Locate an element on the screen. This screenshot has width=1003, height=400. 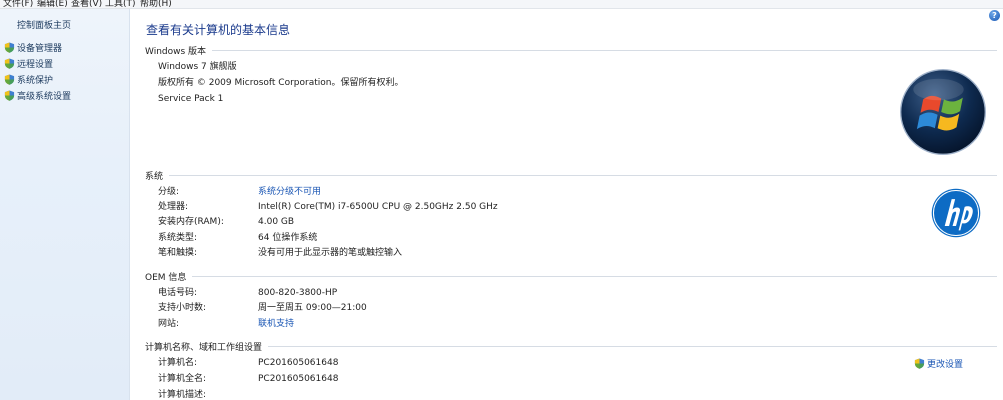
ram-label: 安装内存(RAM): is located at coordinates (191, 222).